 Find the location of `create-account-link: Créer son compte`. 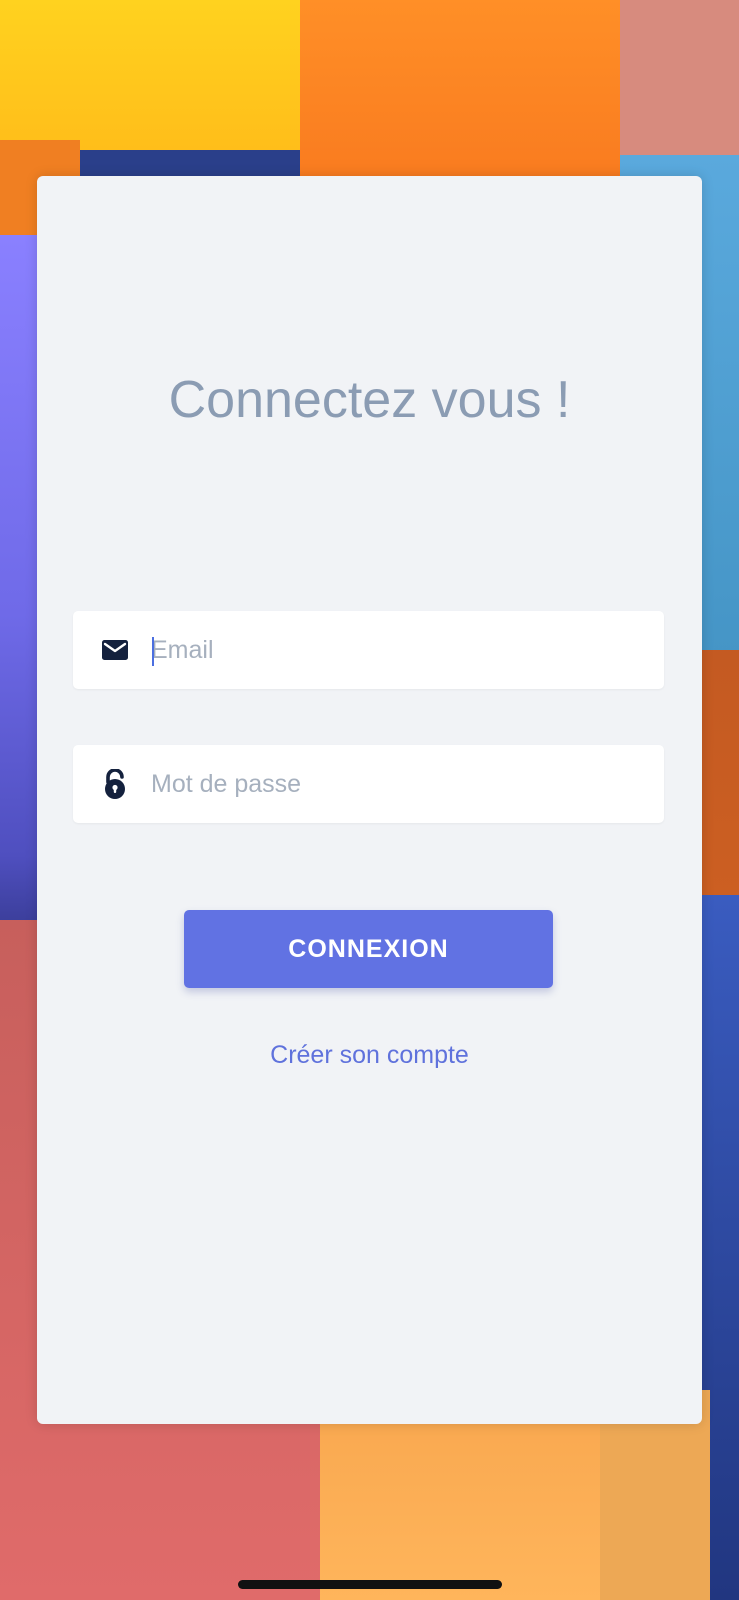

create-account-link: Créer son compte is located at coordinates (369, 1055).